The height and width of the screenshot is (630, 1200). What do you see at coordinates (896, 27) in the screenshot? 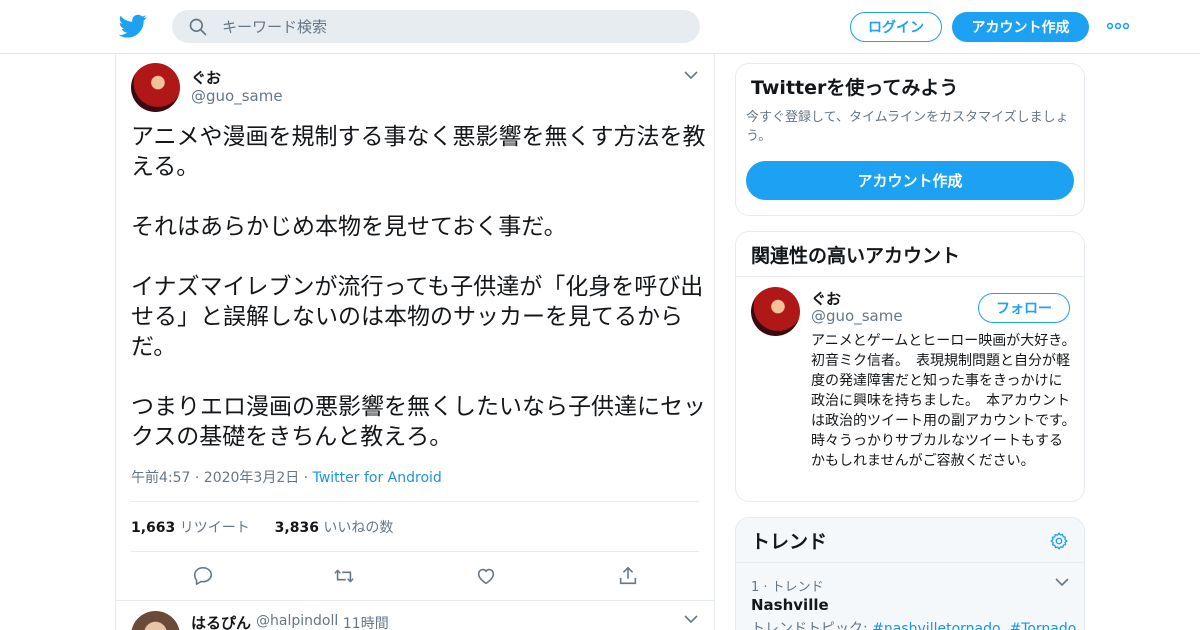
I see `login-button: ログイン` at bounding box center [896, 27].